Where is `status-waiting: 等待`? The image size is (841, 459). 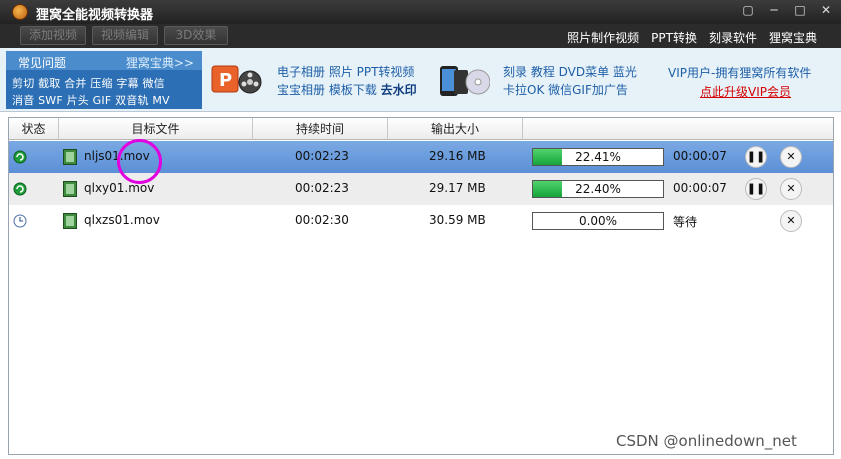
status-waiting: 等待 is located at coordinates (685, 222).